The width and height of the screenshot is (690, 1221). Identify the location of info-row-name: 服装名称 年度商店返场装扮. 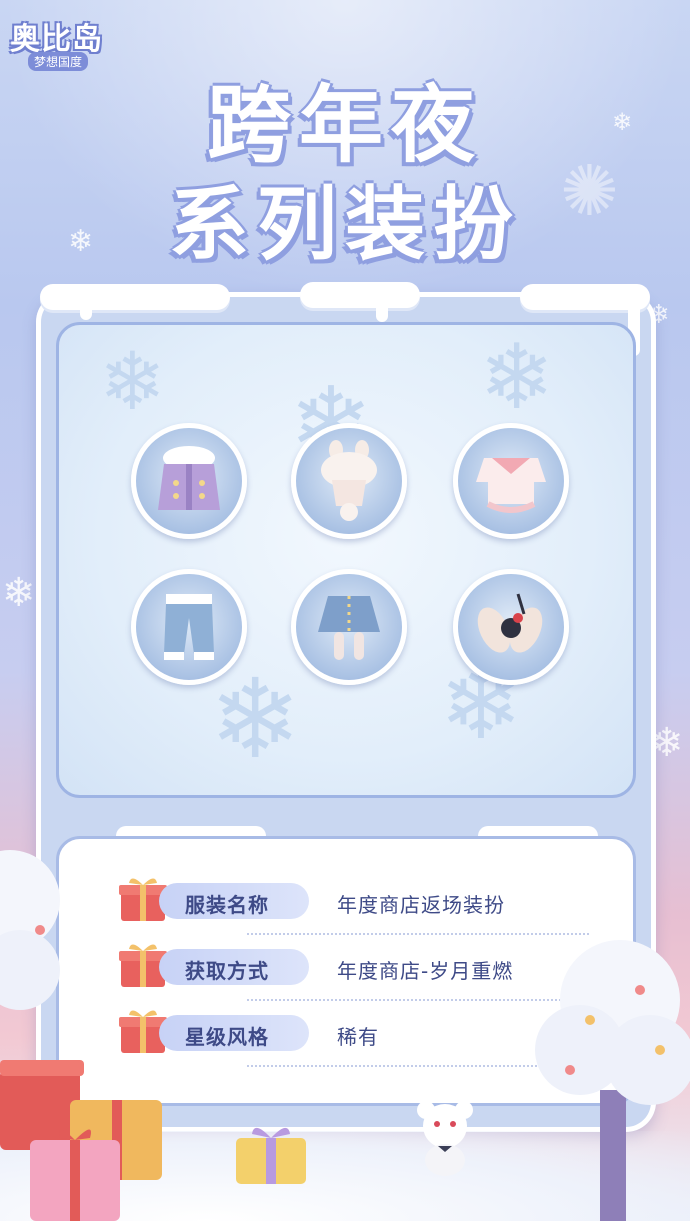
(354, 906).